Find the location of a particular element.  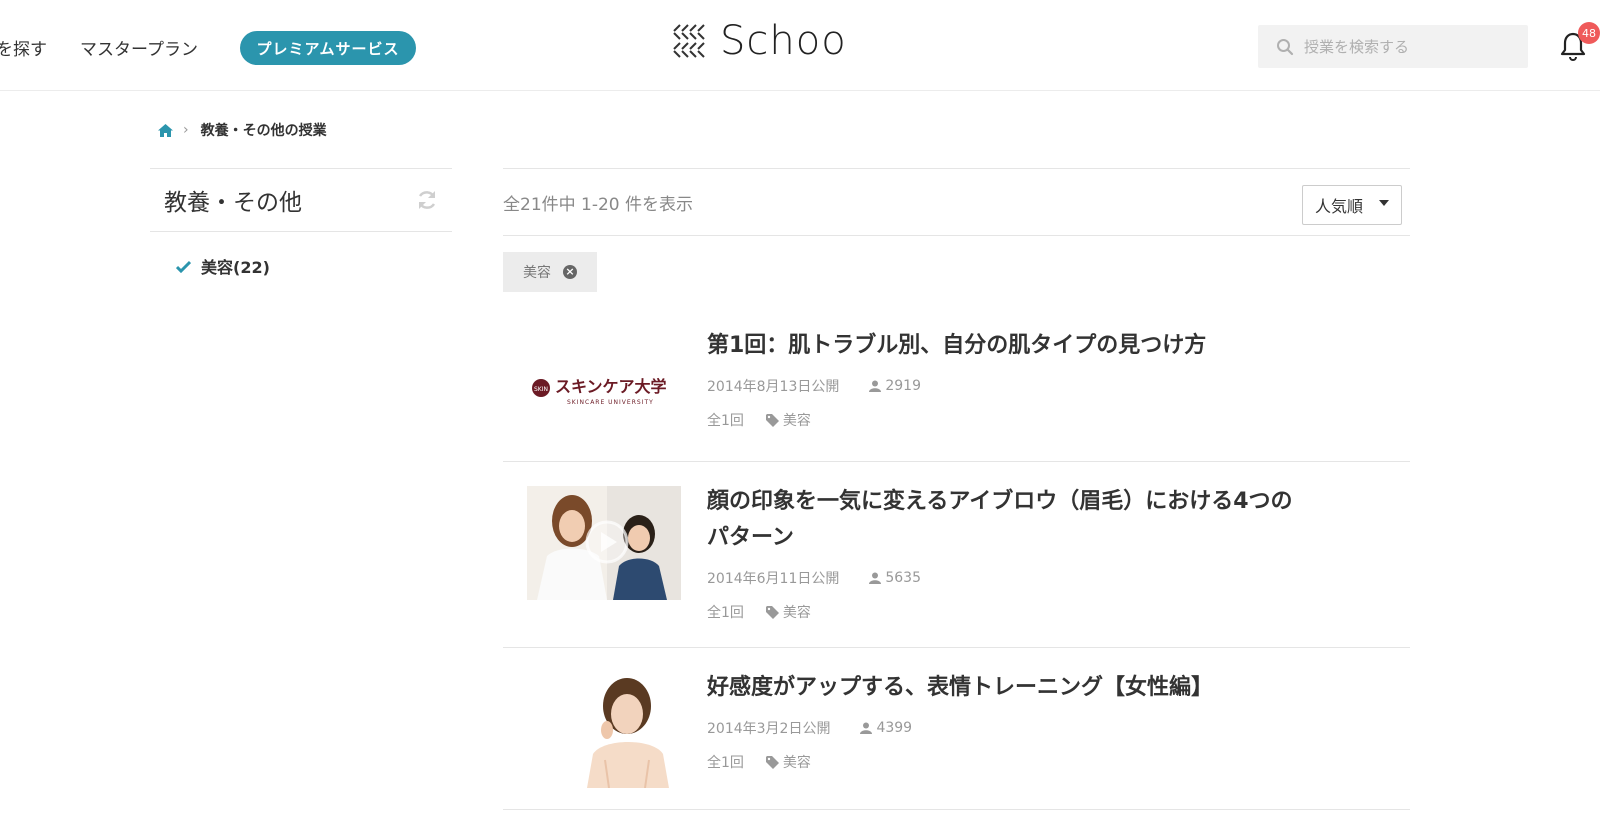

active-tag-chip: 美容 × is located at coordinates (550, 272).